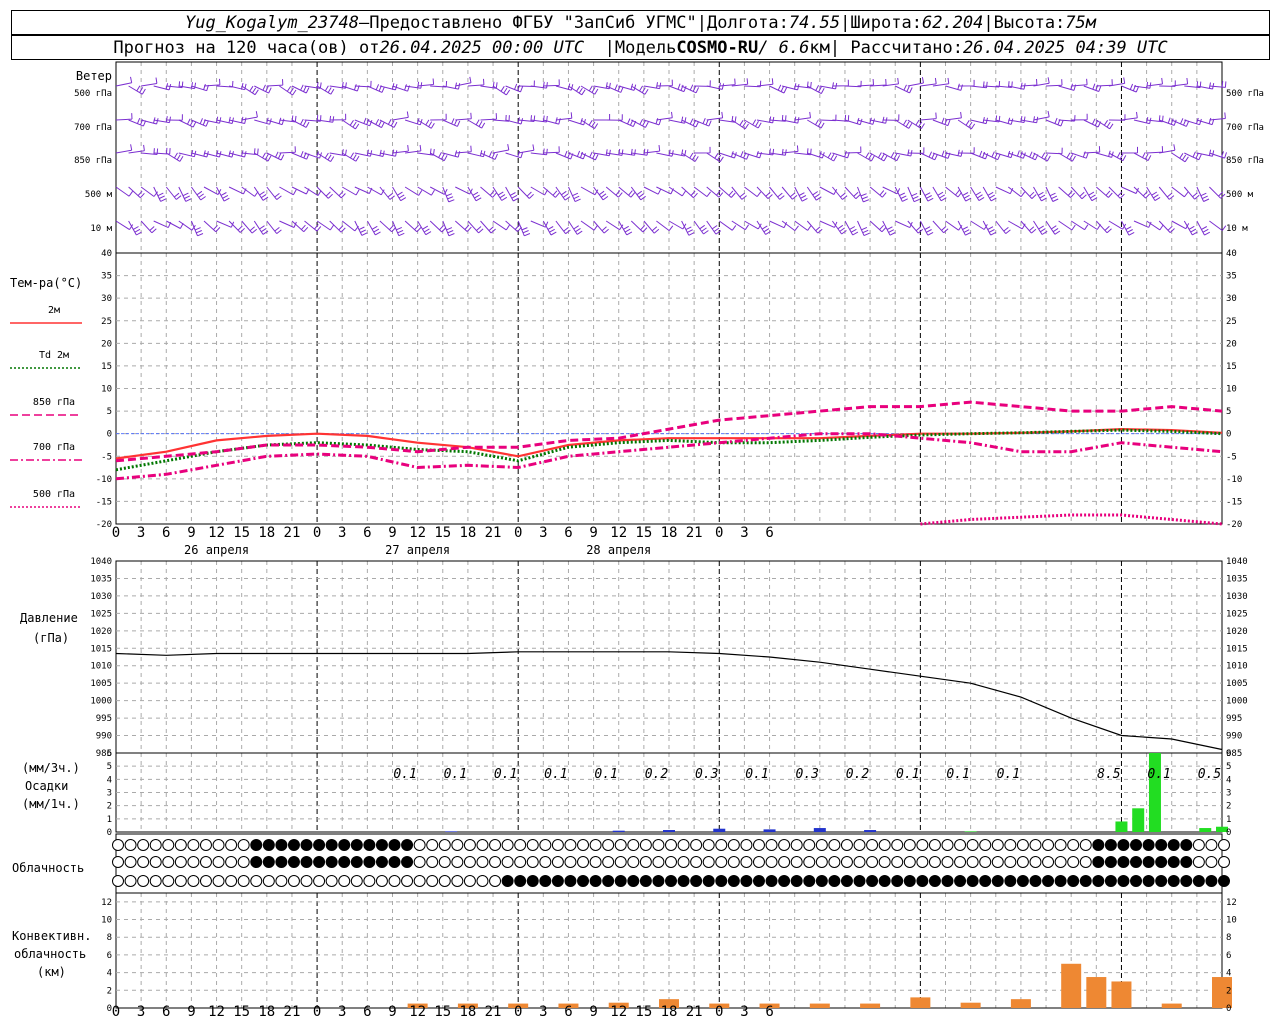 The image size is (1280, 1024). What do you see at coordinates (101, 667) in the screenshot?
I see `pressure-tick-left: 1010` at bounding box center [101, 667].